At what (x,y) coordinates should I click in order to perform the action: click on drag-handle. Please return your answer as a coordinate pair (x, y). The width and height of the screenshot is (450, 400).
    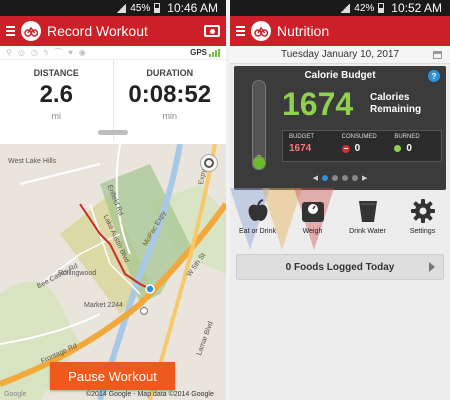
    Looking at the image, I should click on (113, 132).